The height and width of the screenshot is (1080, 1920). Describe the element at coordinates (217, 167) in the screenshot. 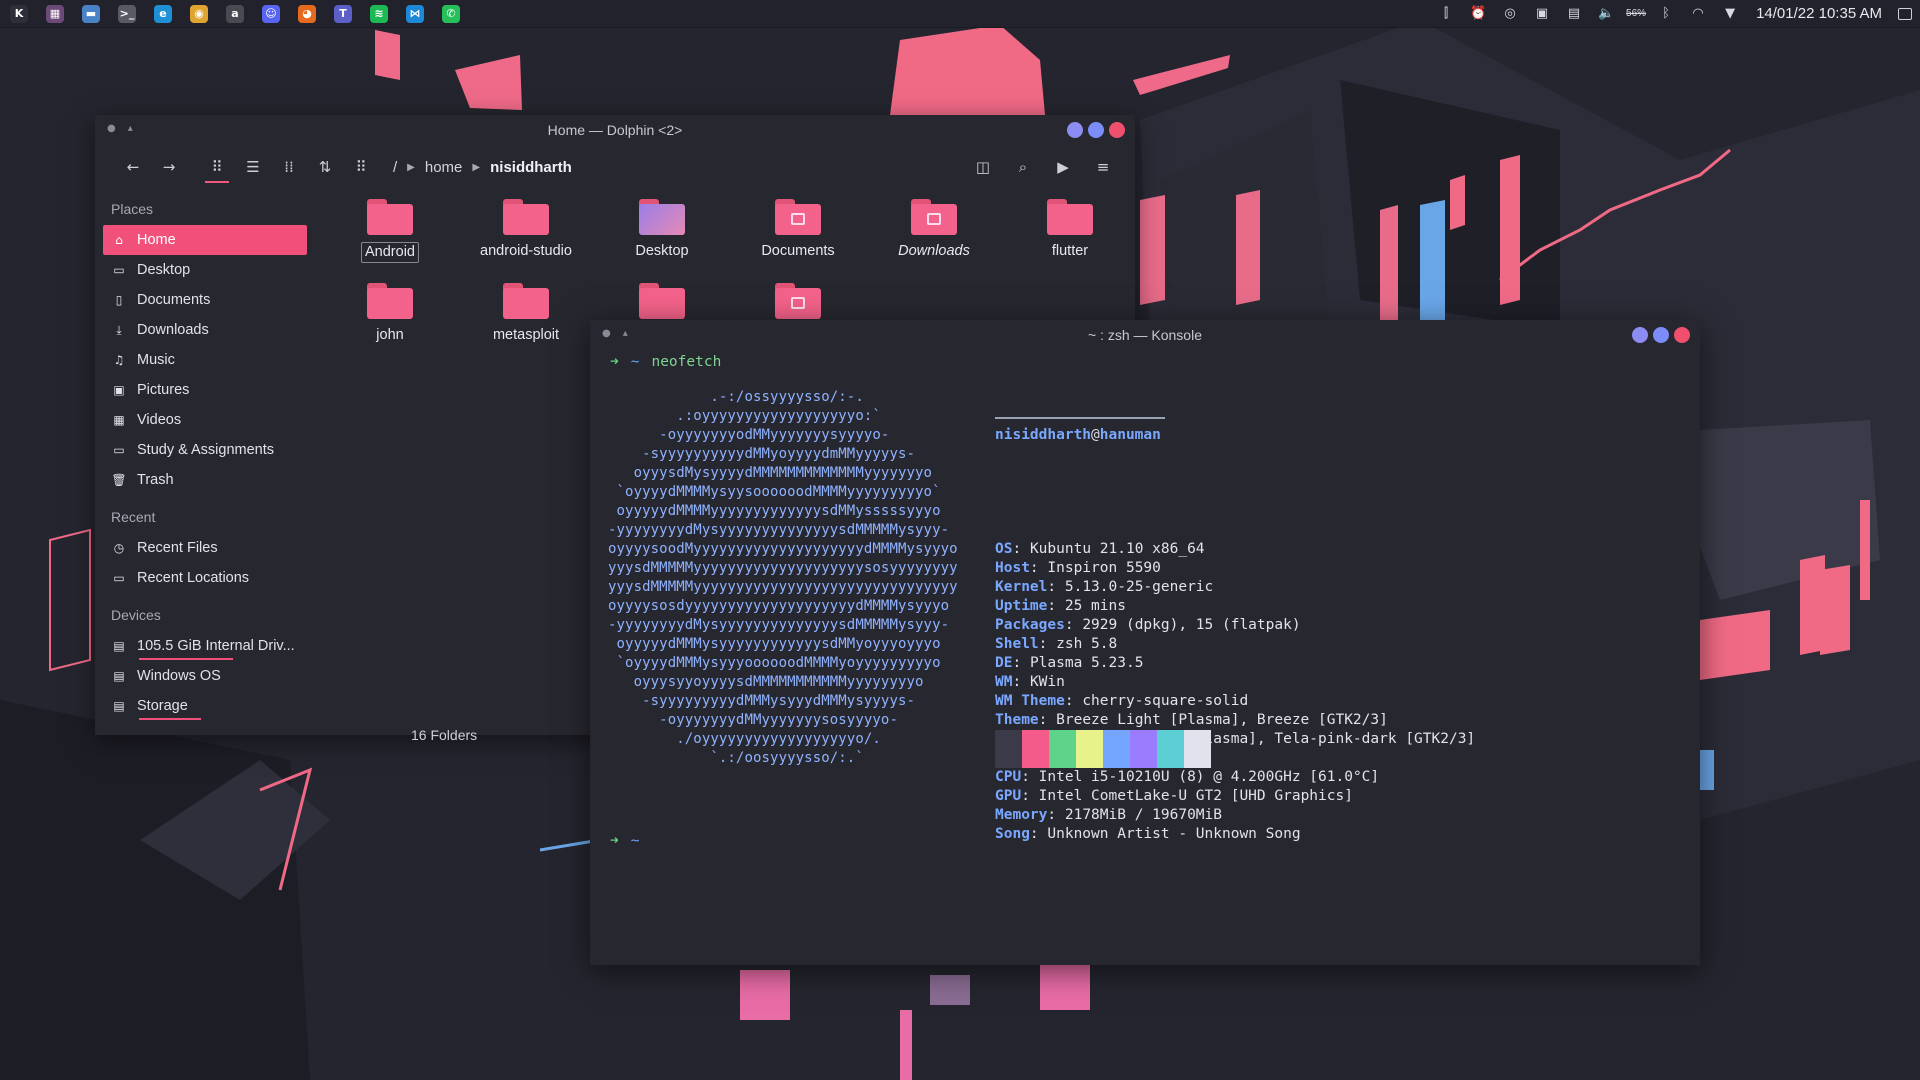

I see `icons-view-icon: ⠿` at that location.